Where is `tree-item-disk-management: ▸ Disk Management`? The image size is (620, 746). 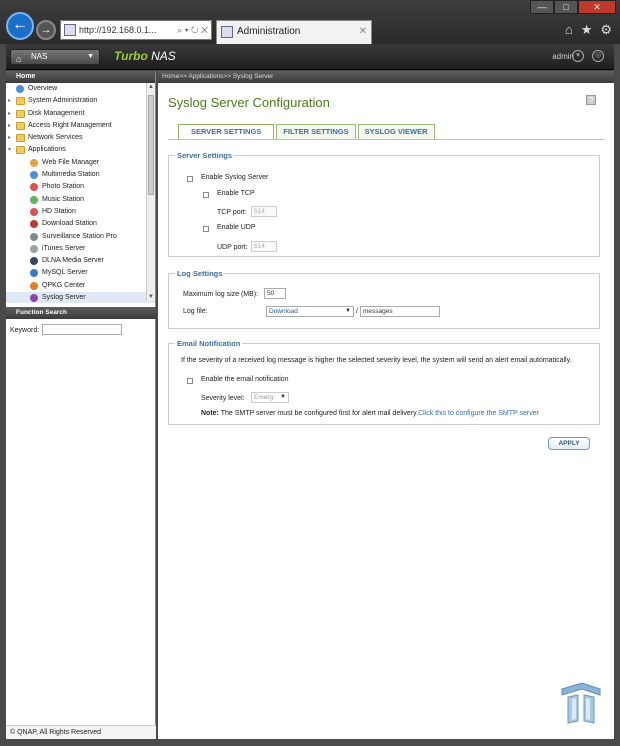
tree-item-disk-management: ▸ Disk Management is located at coordinates (80, 114).